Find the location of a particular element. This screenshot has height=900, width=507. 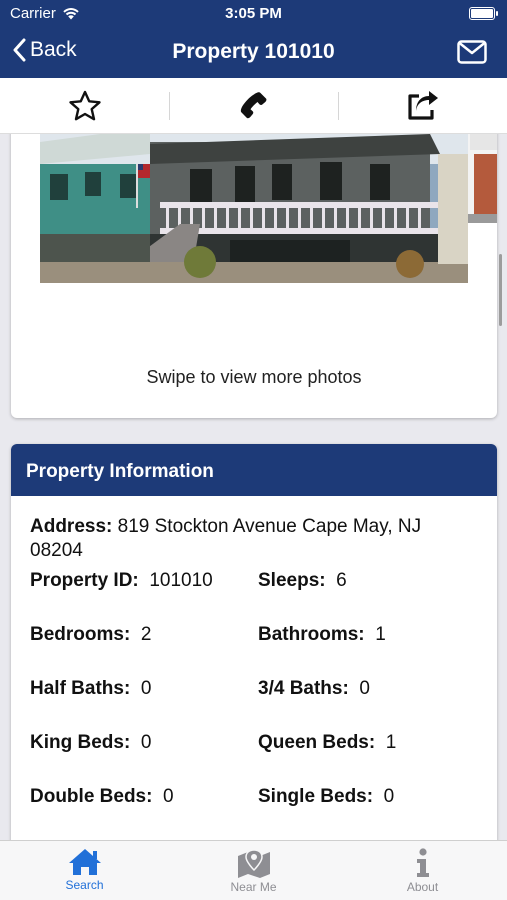

queen-beds: Queen Beds: 1 is located at coordinates (327, 743).